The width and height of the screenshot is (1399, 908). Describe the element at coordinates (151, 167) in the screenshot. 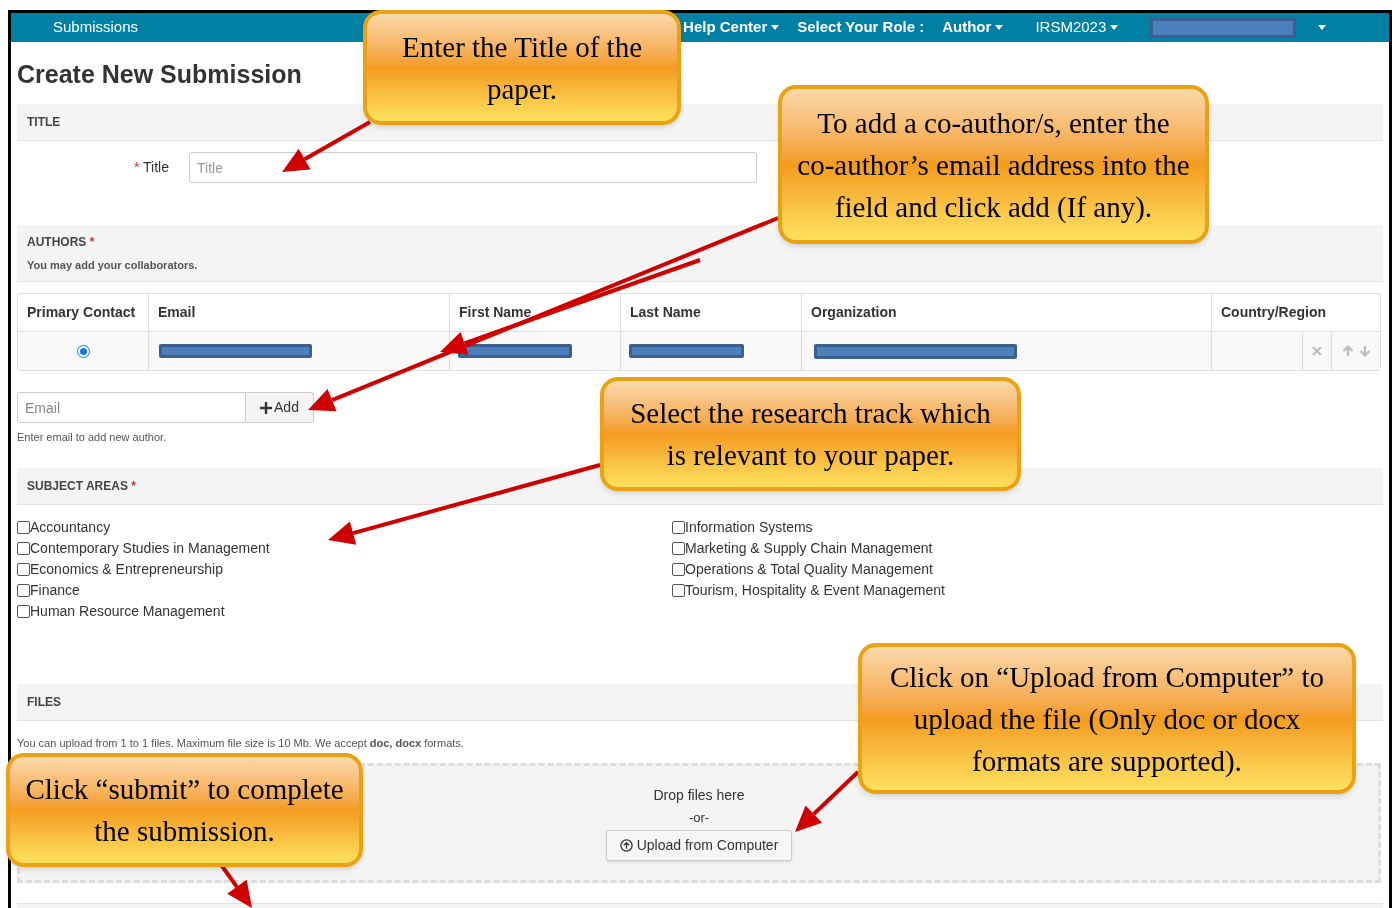

I see `field-label: * Title` at that location.